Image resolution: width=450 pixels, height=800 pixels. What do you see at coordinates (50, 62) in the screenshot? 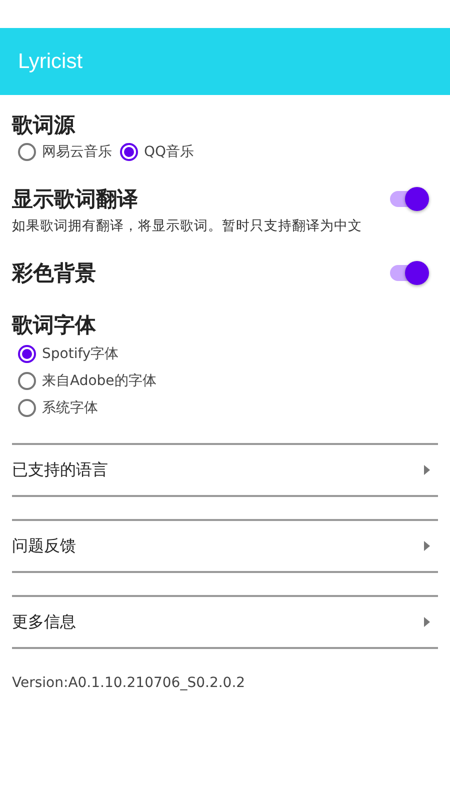
I see `app-title: Lyricist` at bounding box center [50, 62].